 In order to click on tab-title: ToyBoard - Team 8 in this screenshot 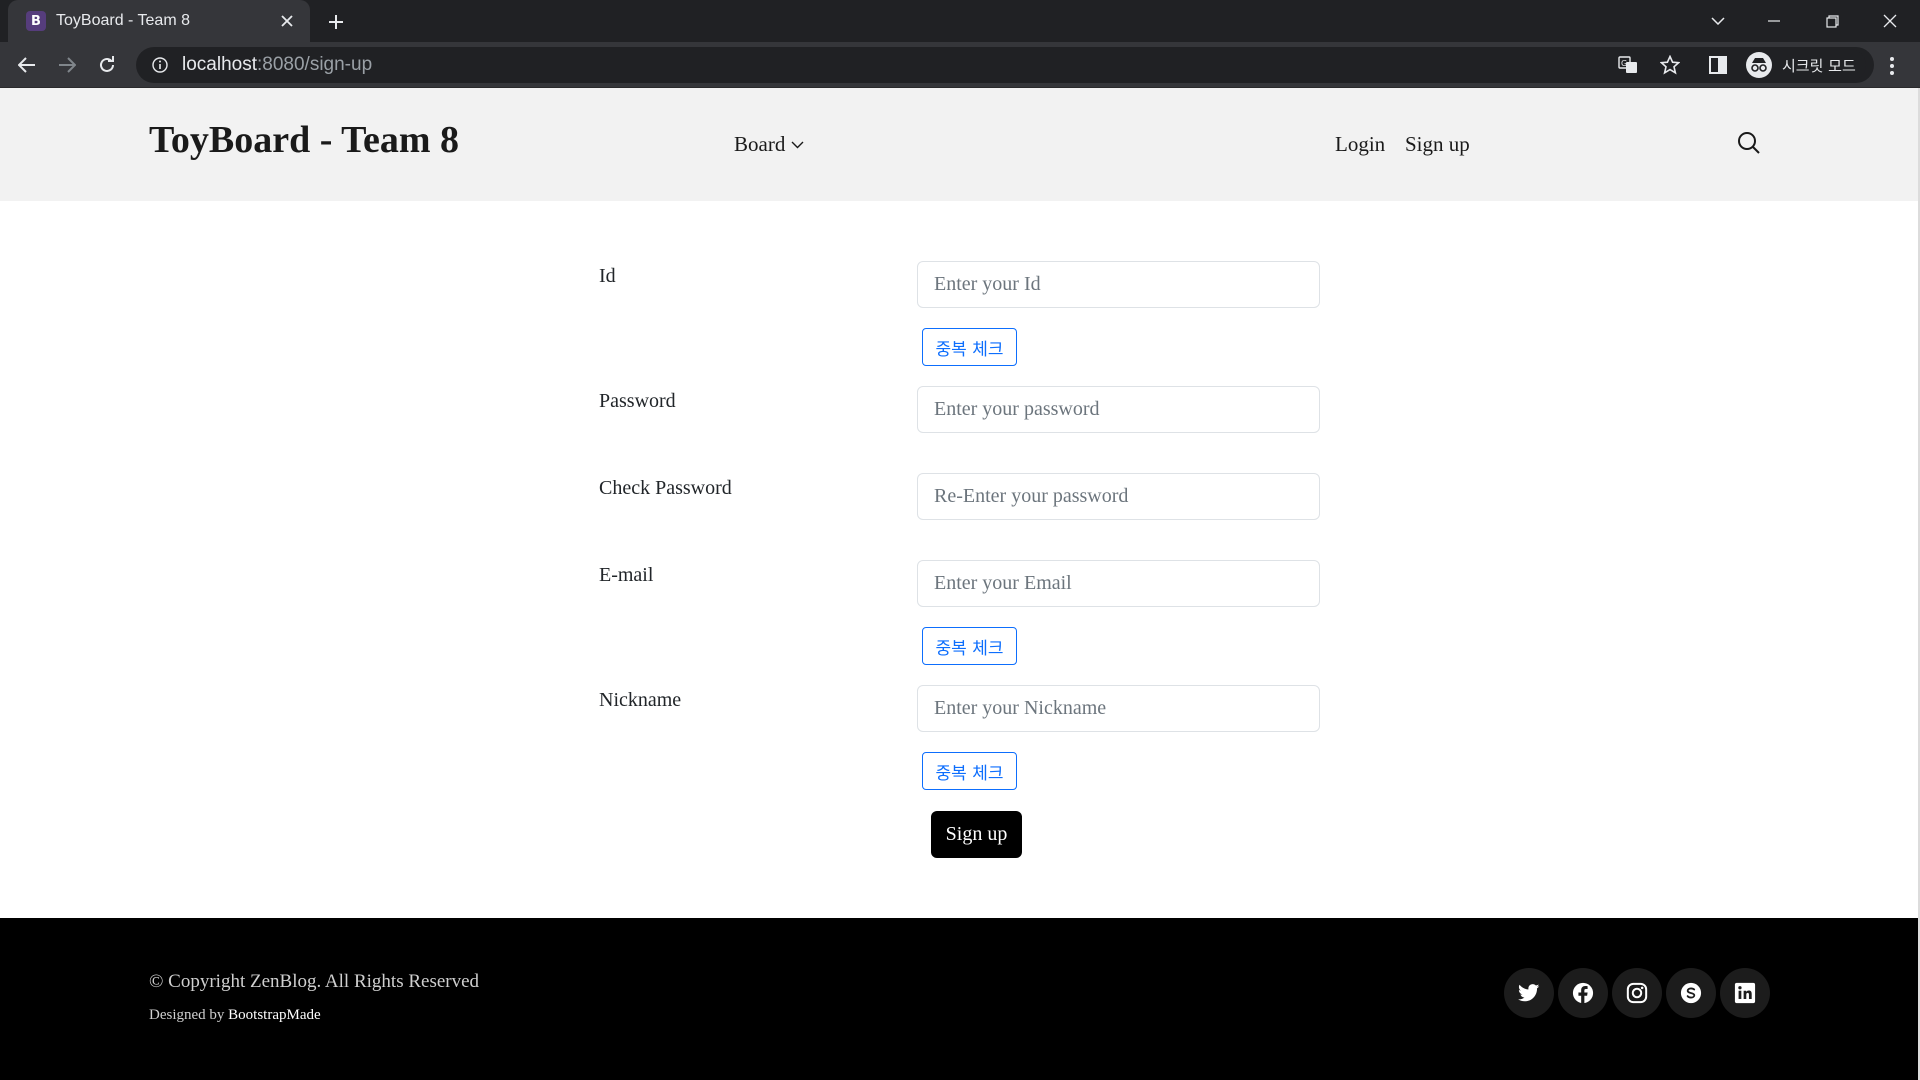, I will do `click(123, 20)`.